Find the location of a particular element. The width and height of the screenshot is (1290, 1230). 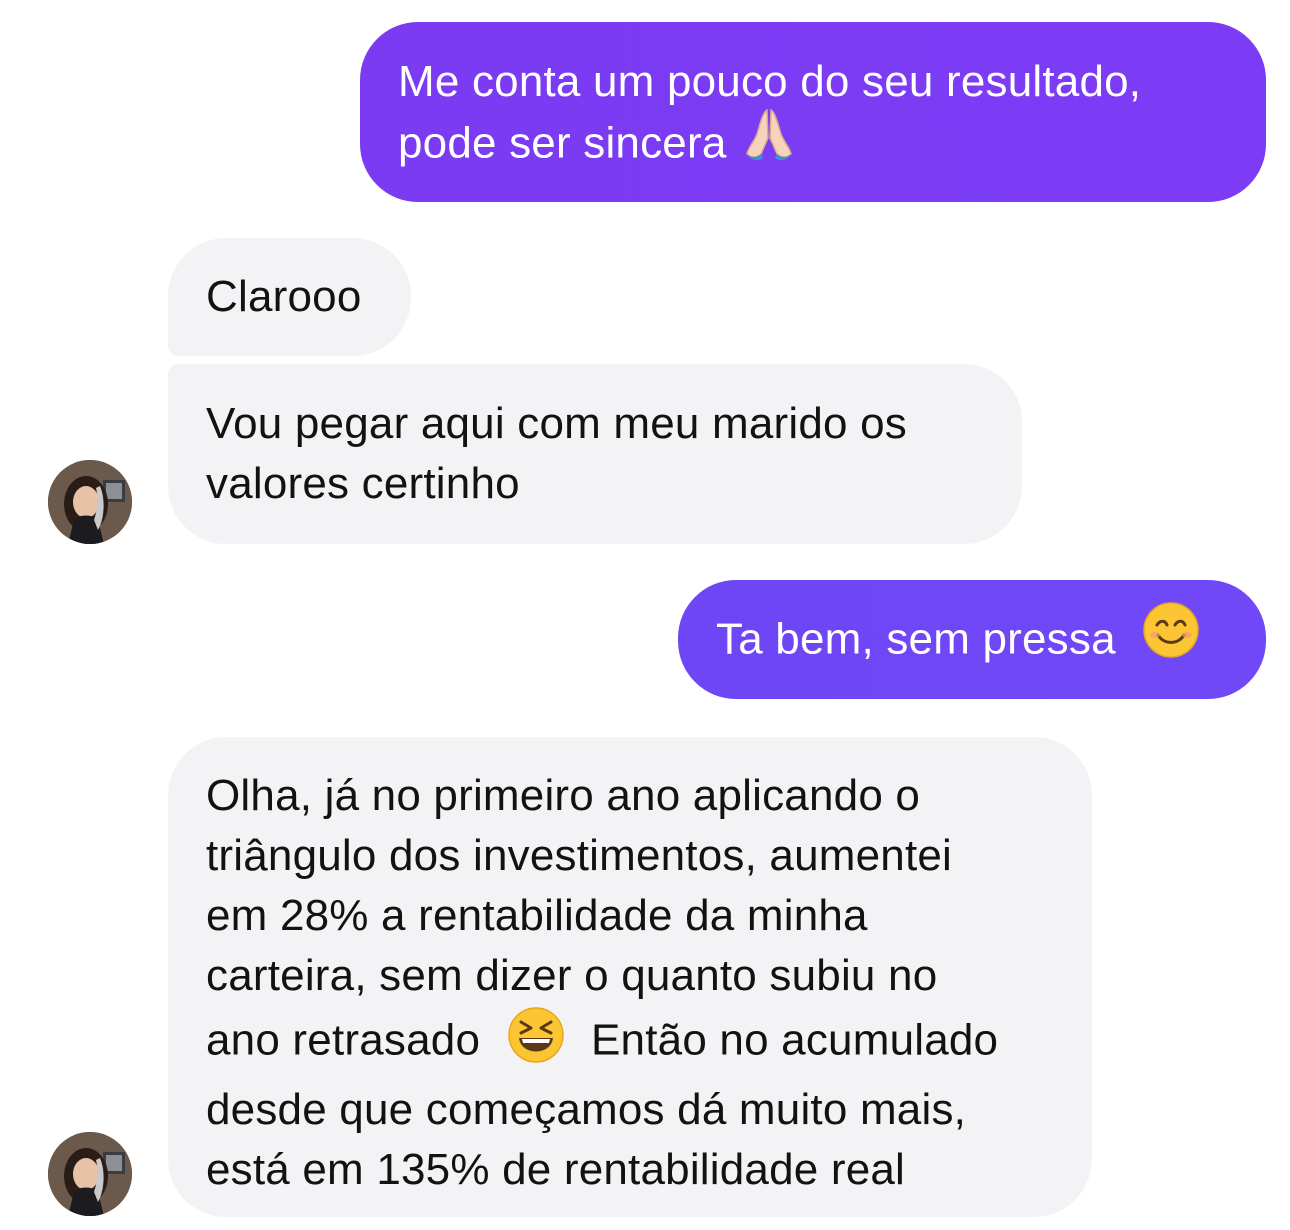

grinning-squinting-face-icon is located at coordinates (536, 1043).